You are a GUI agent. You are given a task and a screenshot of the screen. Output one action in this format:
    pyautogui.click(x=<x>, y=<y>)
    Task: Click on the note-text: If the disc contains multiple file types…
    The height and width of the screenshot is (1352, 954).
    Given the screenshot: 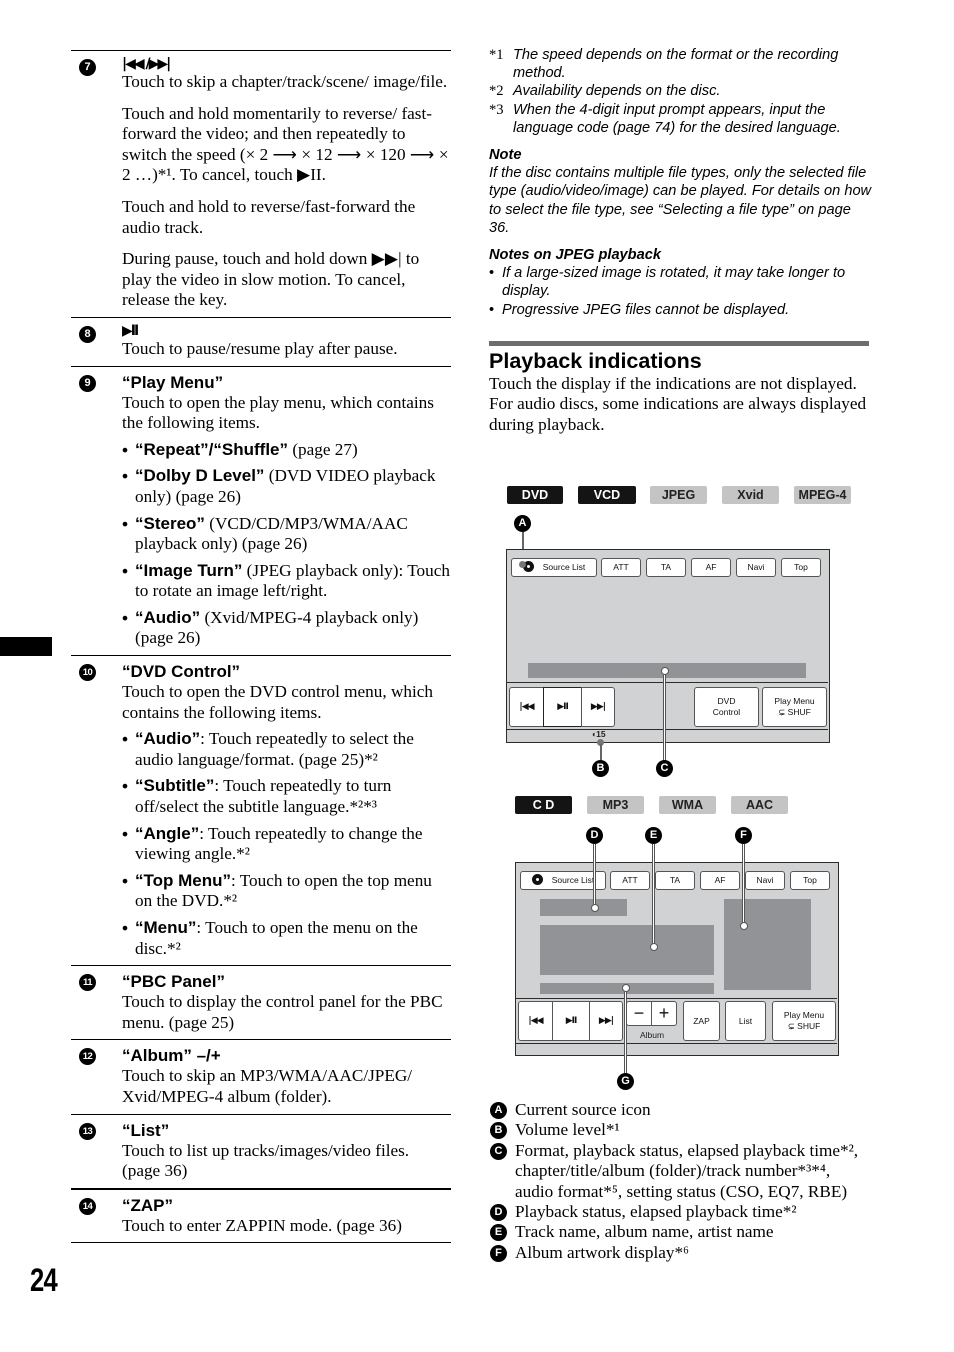 What is the action you would take?
    pyautogui.click(x=680, y=200)
    